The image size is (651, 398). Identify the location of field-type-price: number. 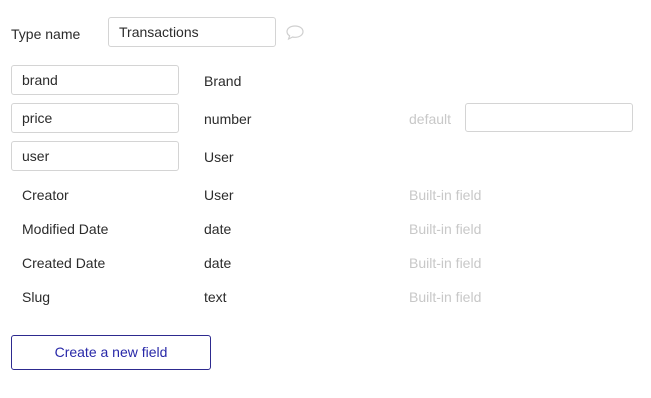
(227, 119).